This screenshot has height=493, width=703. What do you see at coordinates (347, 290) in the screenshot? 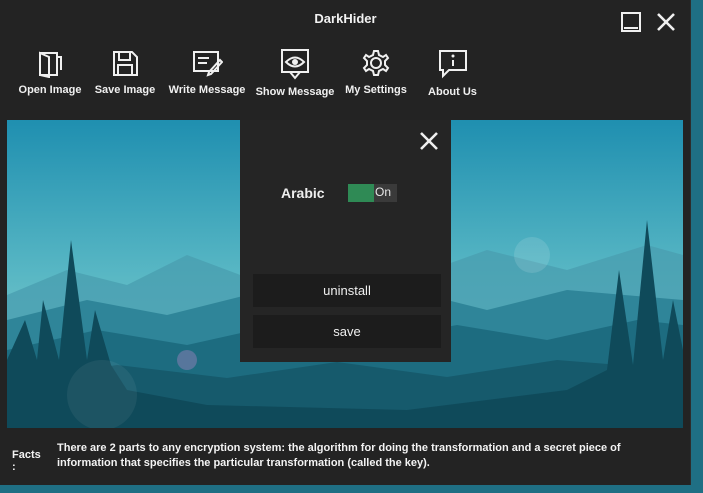
I see `uninstall-button: uninstall` at bounding box center [347, 290].